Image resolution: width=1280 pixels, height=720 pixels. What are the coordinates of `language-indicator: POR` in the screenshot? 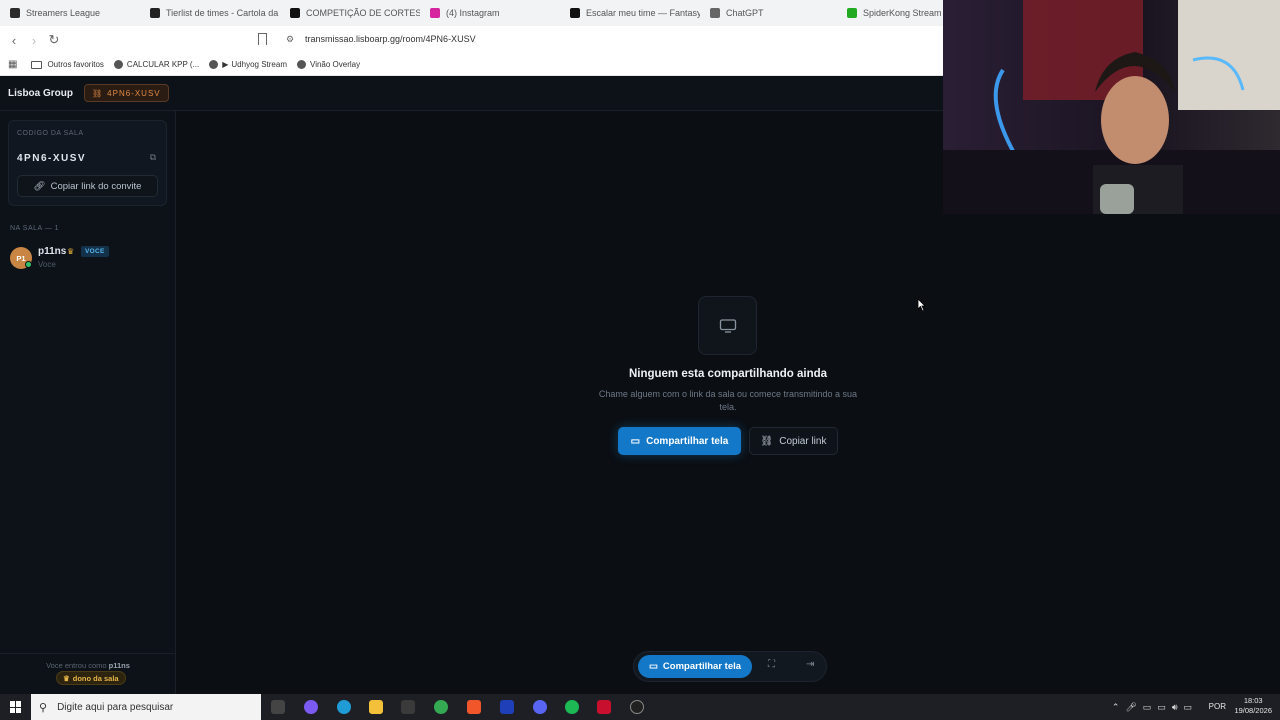 It's located at (1217, 706).